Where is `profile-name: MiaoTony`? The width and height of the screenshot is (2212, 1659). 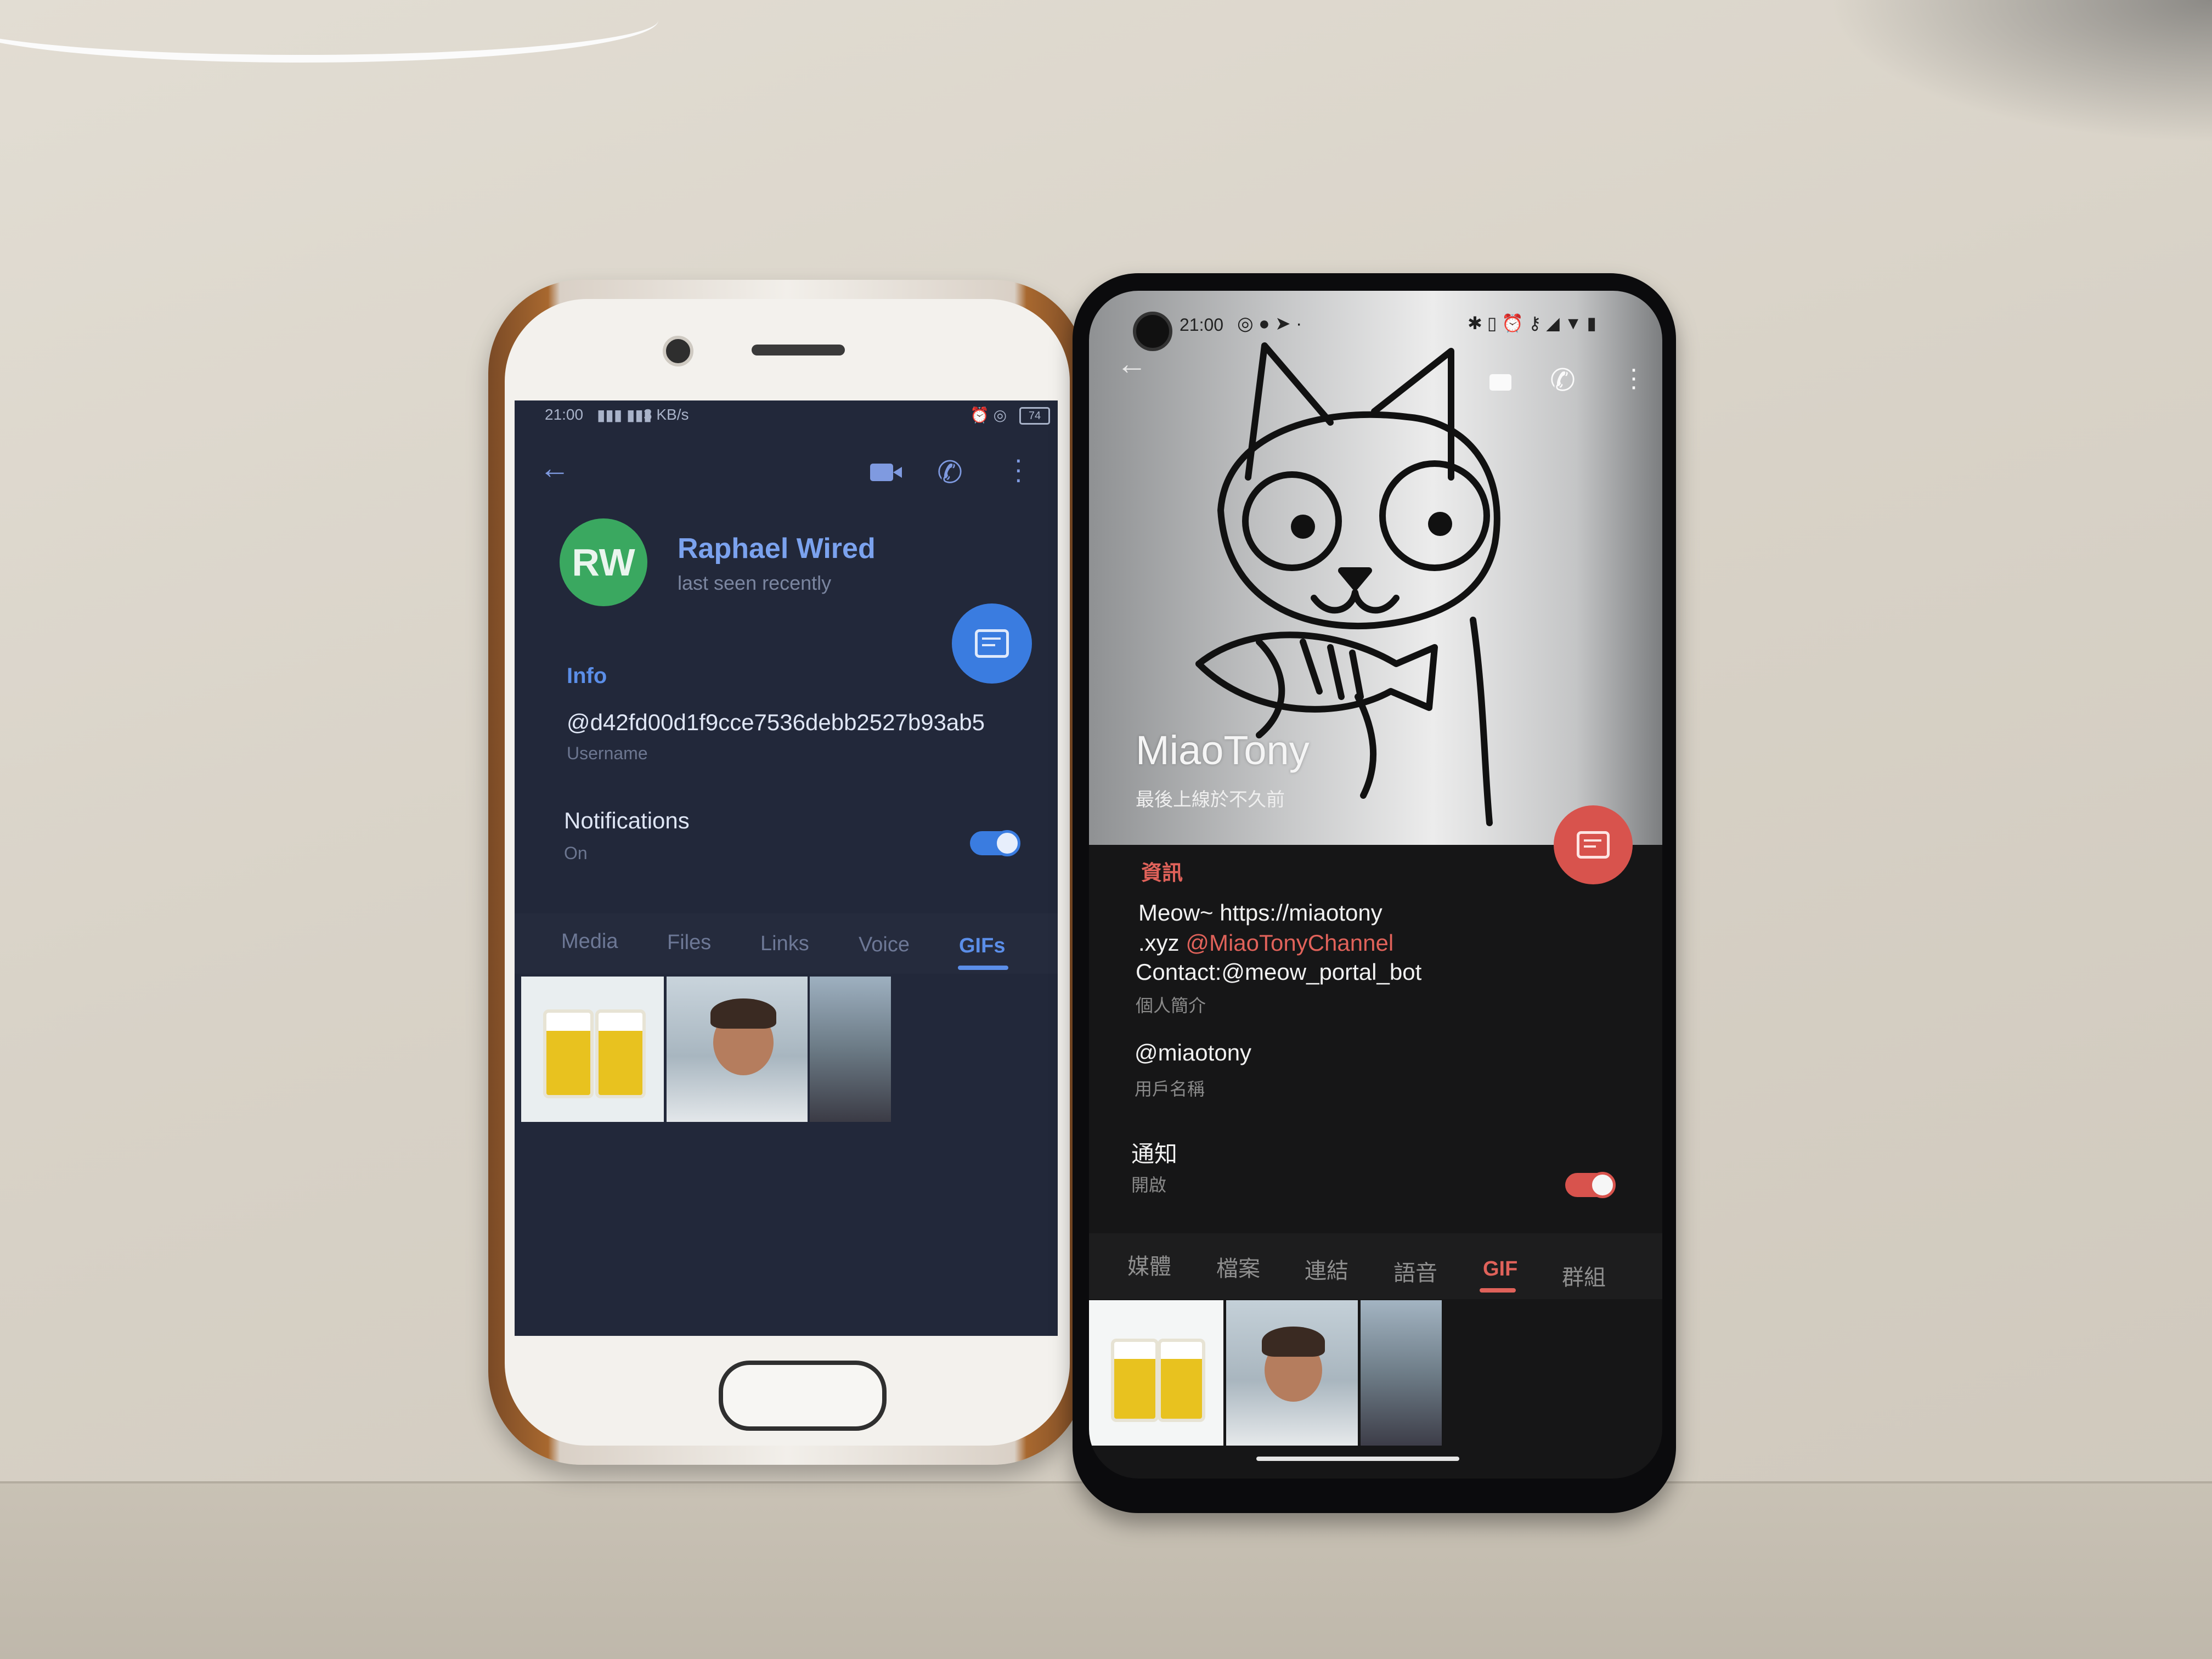
profile-name: MiaoTony is located at coordinates (1223, 750).